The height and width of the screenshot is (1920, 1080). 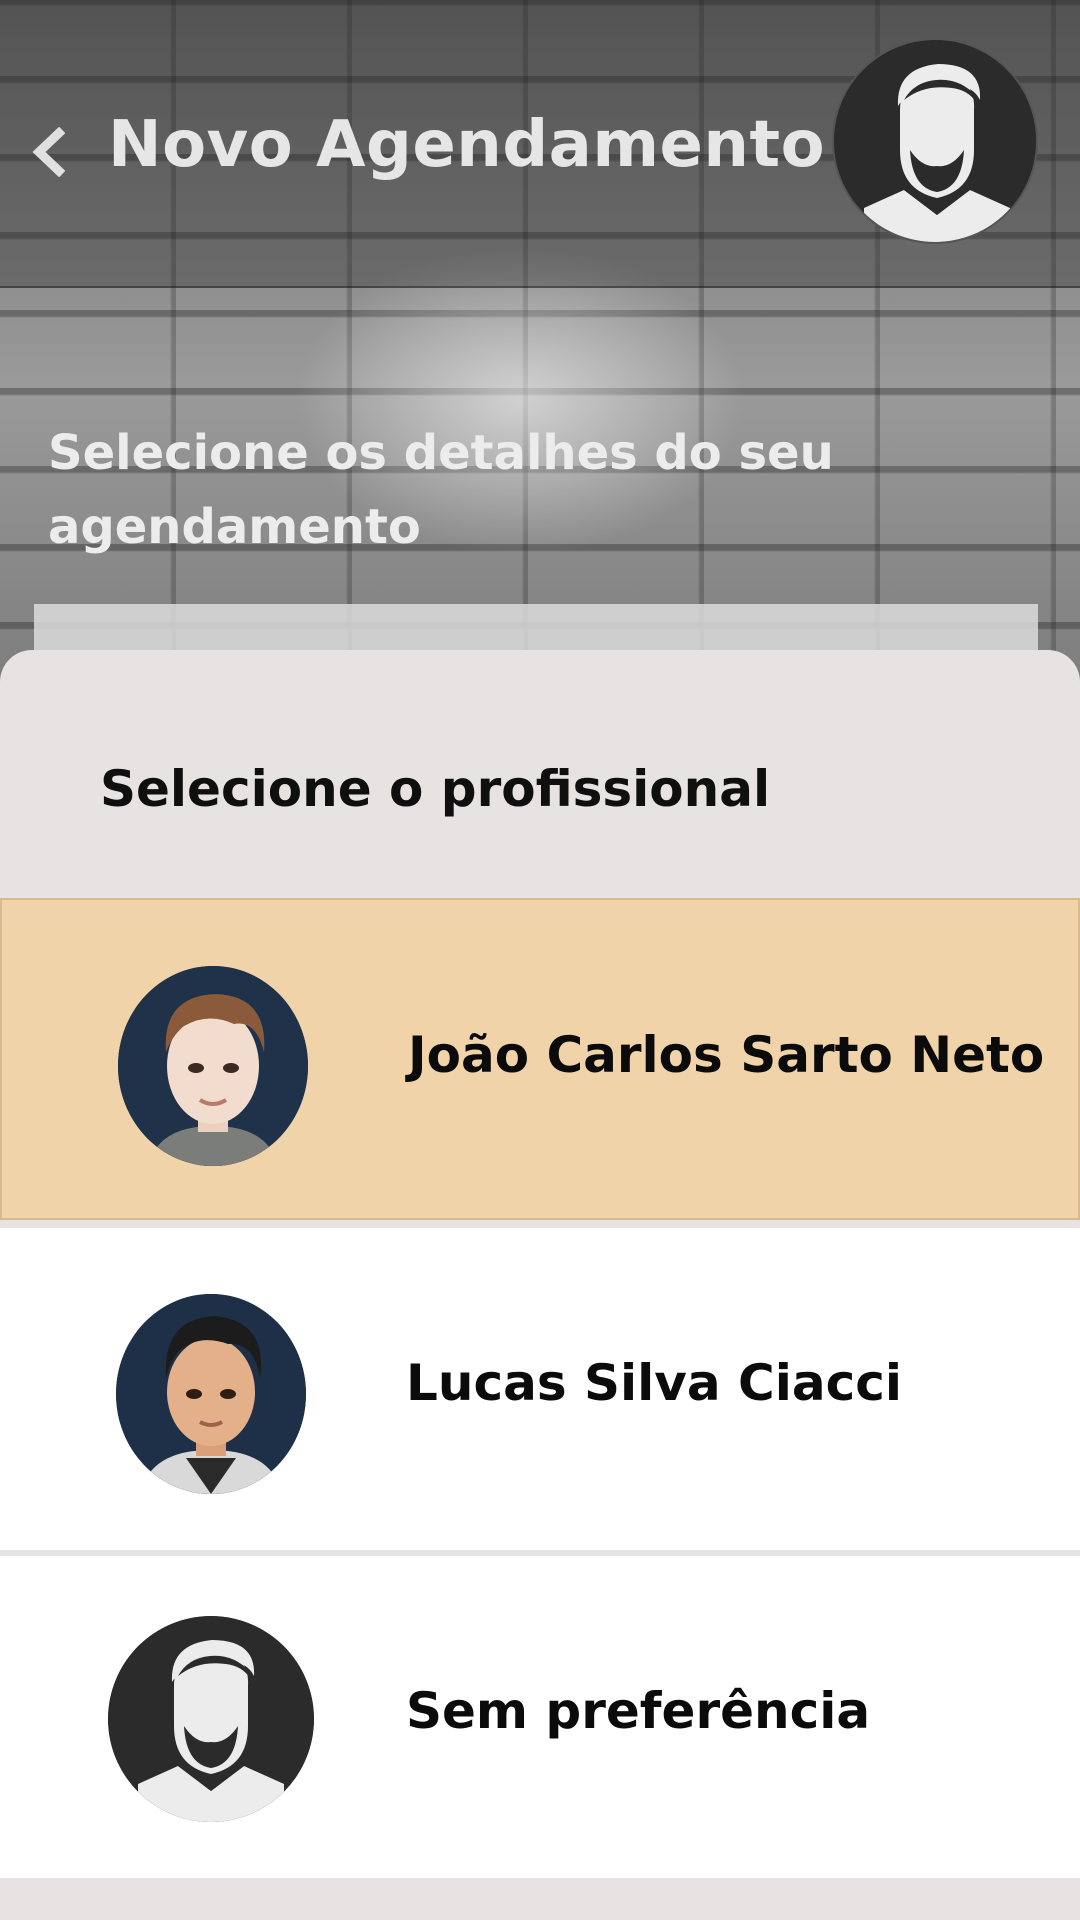 I want to click on instruction-text: Selecione os detalhes do seu agendamento, so click(x=441, y=490).